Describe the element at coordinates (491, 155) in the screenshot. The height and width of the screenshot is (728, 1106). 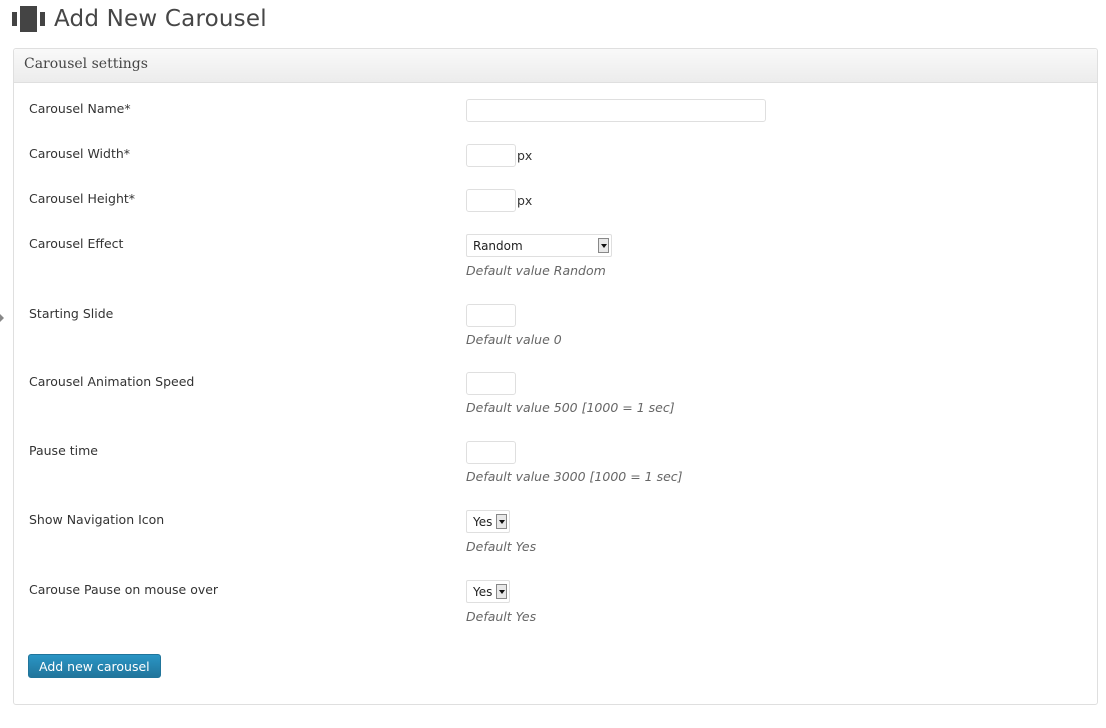
I see `carousel-width-input` at that location.